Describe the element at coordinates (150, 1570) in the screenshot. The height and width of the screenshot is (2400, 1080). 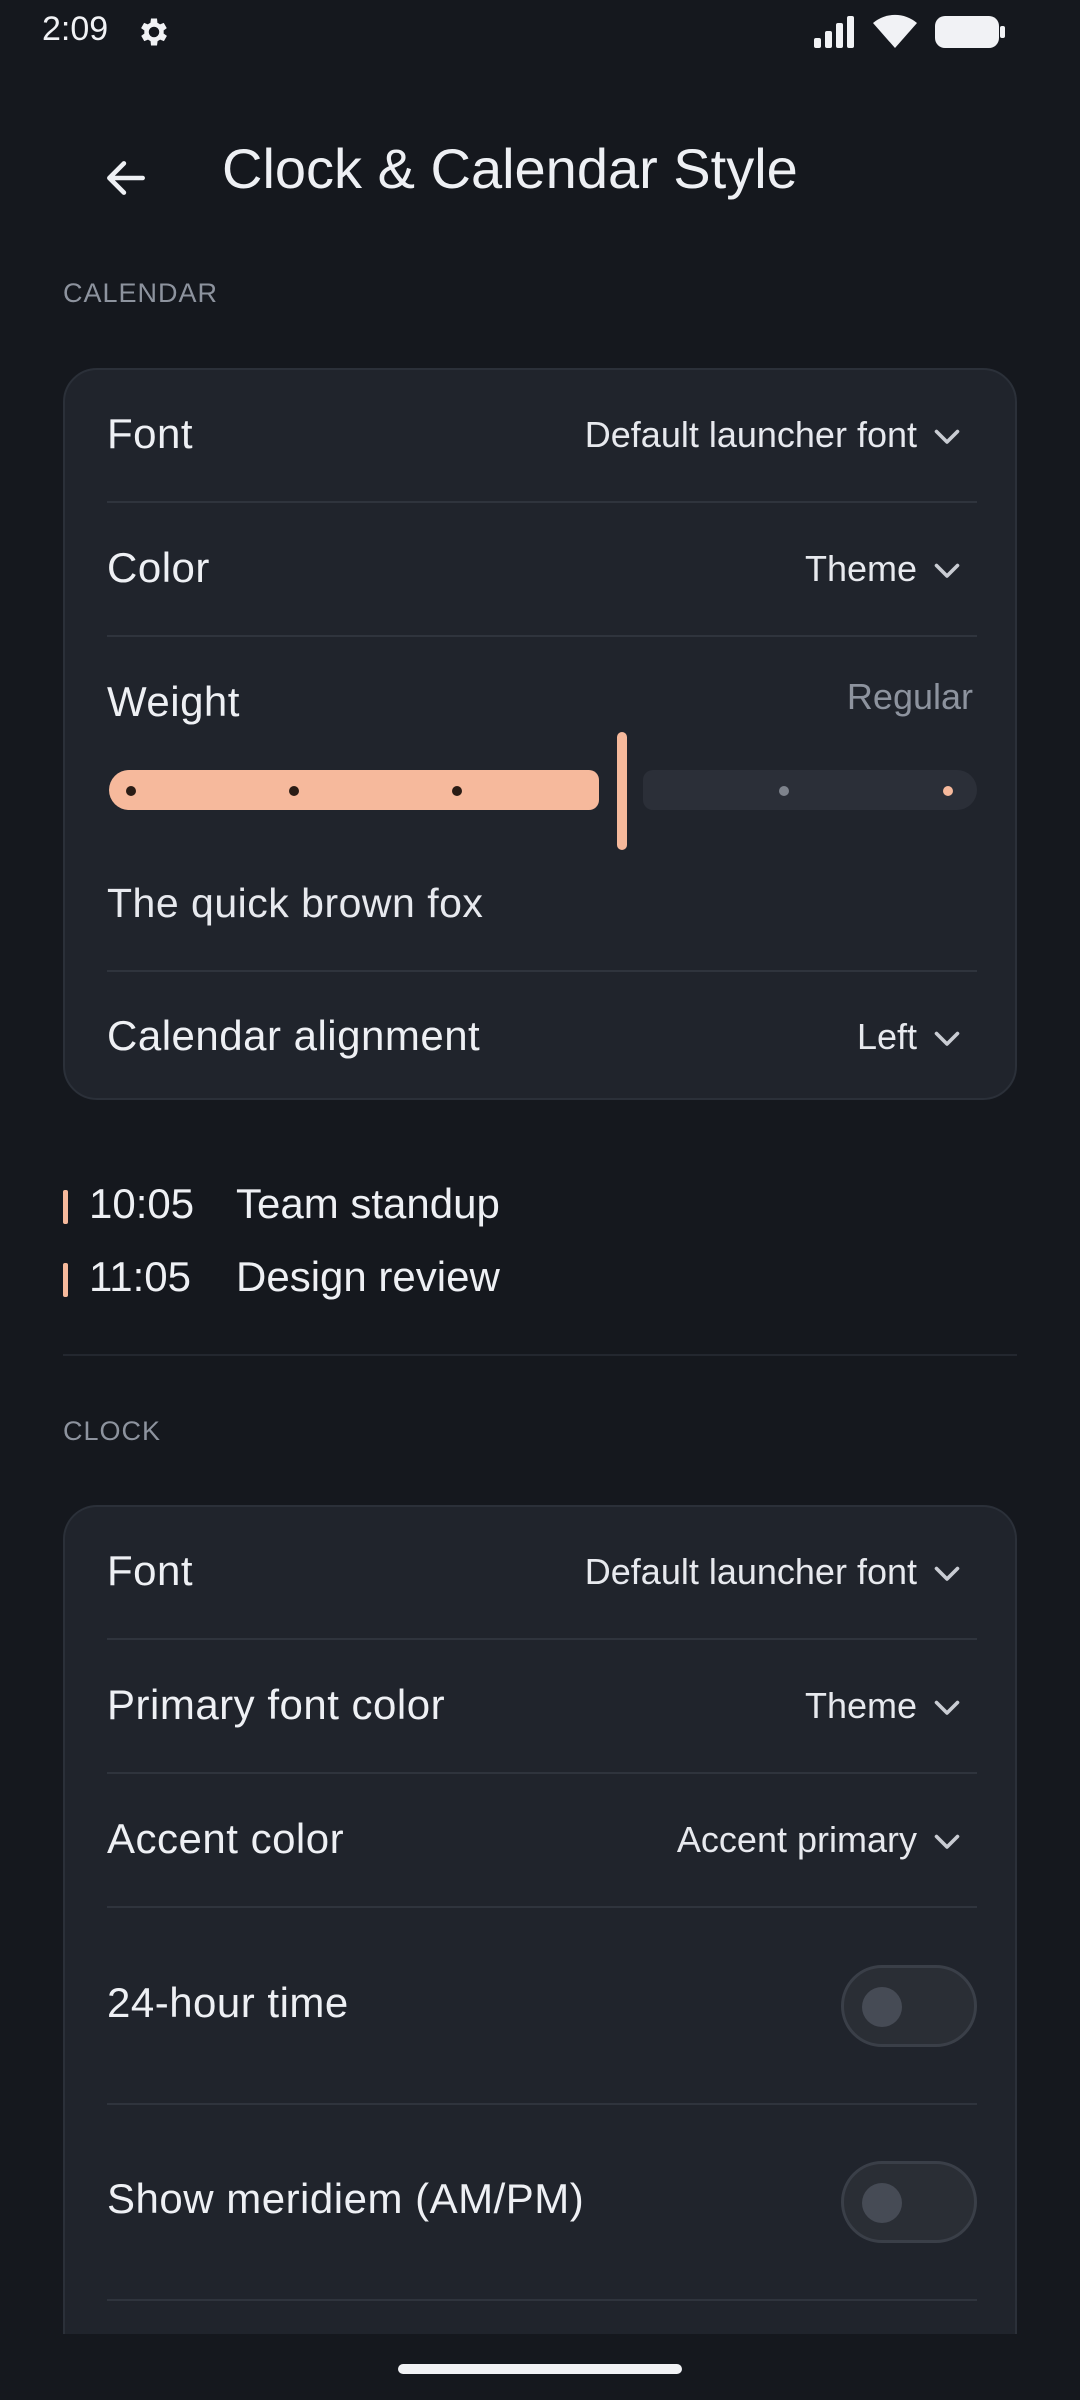
I see `clock-font-label: Font` at that location.